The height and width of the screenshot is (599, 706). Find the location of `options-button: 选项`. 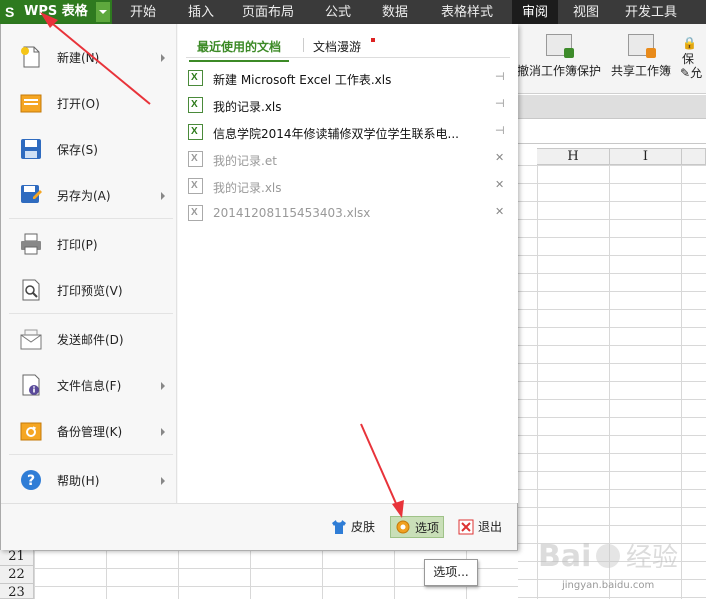

options-button: 选项 is located at coordinates (417, 527).